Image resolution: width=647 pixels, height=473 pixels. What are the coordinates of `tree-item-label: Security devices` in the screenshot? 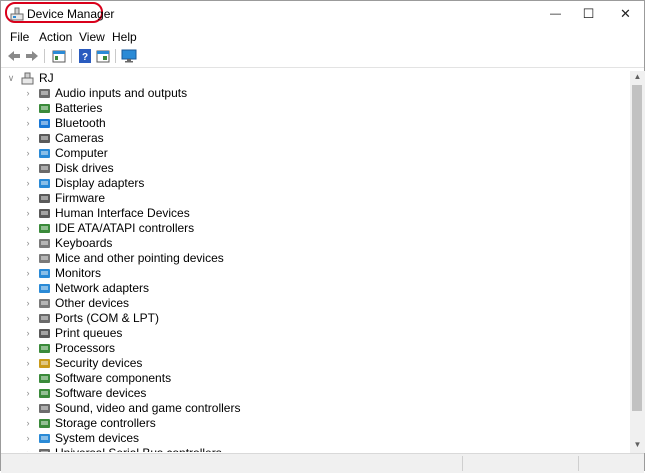 It's located at (99, 363).